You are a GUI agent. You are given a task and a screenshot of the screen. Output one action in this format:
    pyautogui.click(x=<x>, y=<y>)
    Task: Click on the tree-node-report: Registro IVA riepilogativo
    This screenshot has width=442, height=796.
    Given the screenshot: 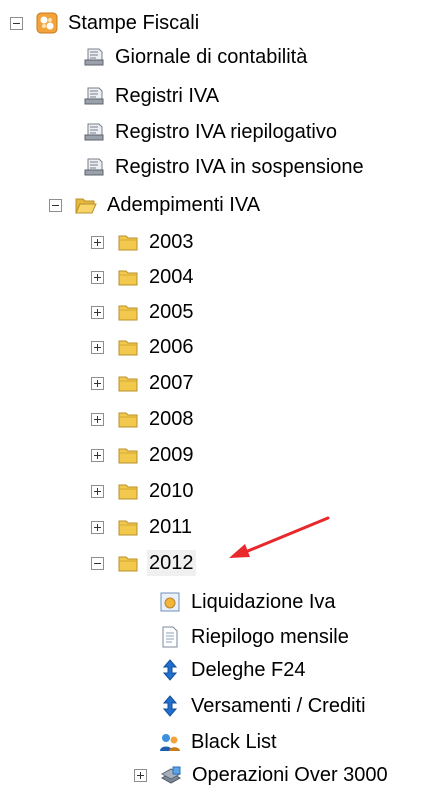 What is the action you would take?
    pyautogui.click(x=211, y=132)
    